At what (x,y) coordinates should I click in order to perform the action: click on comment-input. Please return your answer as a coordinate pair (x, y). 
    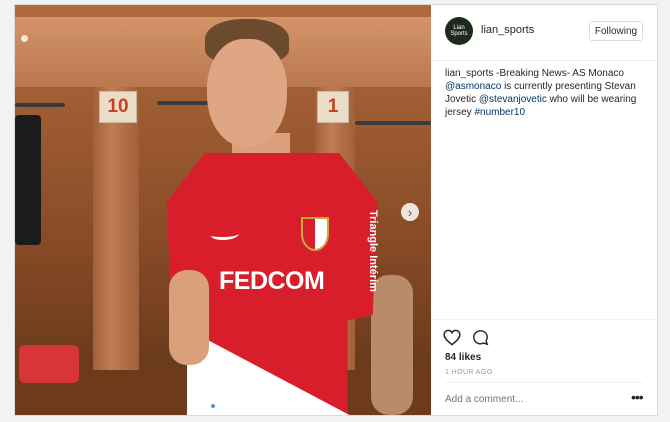
    Looking at the image, I should click on (530, 399).